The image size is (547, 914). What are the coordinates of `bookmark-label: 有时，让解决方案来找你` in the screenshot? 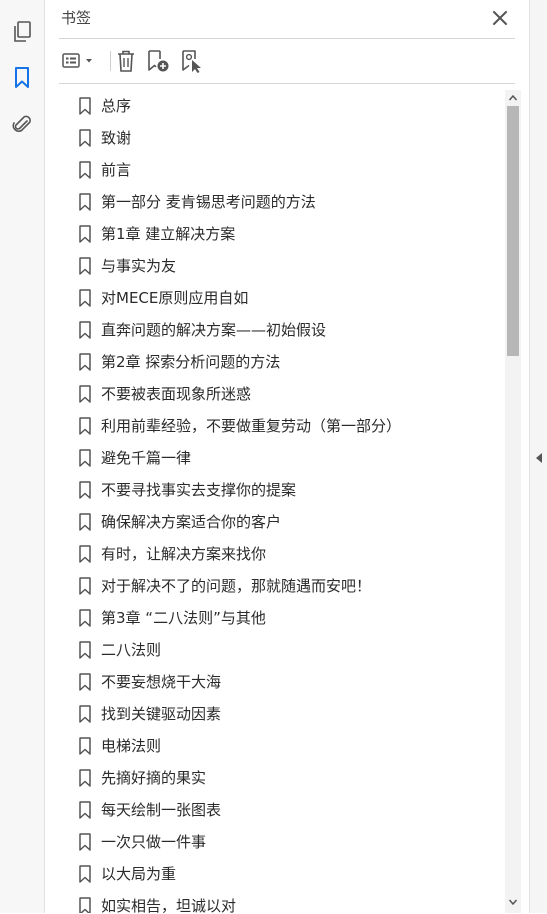 It's located at (184, 554).